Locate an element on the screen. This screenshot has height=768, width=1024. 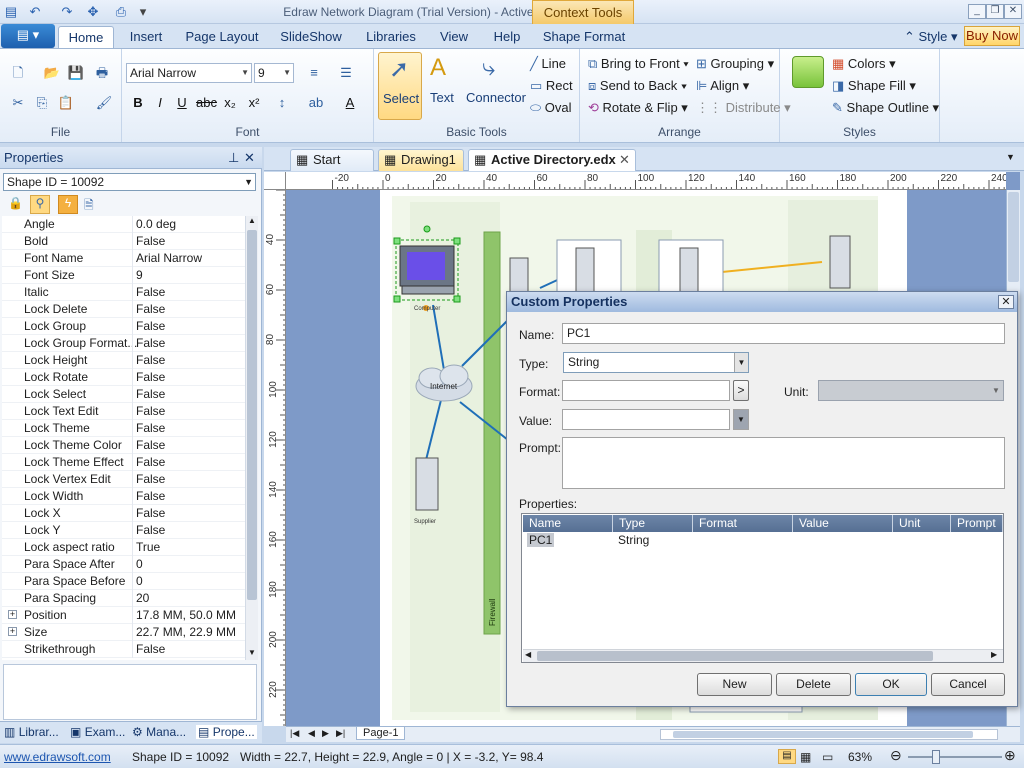
new-icon: 🗋 is located at coordinates (18, 73).